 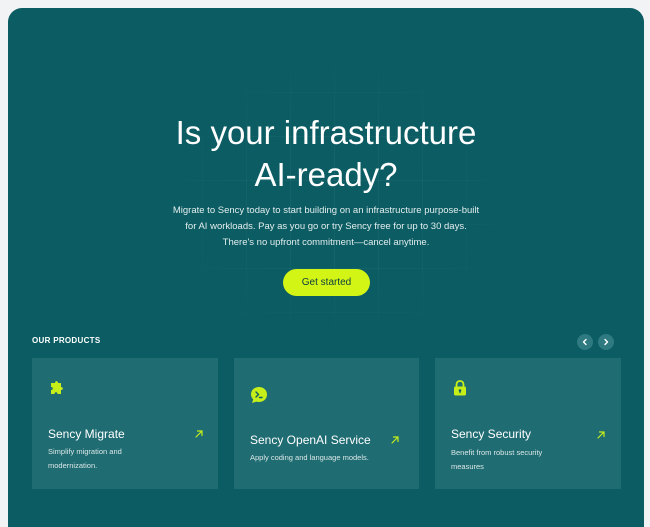 What do you see at coordinates (326, 132) in the screenshot?
I see `hero-title-line-1: Is your infrastructure` at bounding box center [326, 132].